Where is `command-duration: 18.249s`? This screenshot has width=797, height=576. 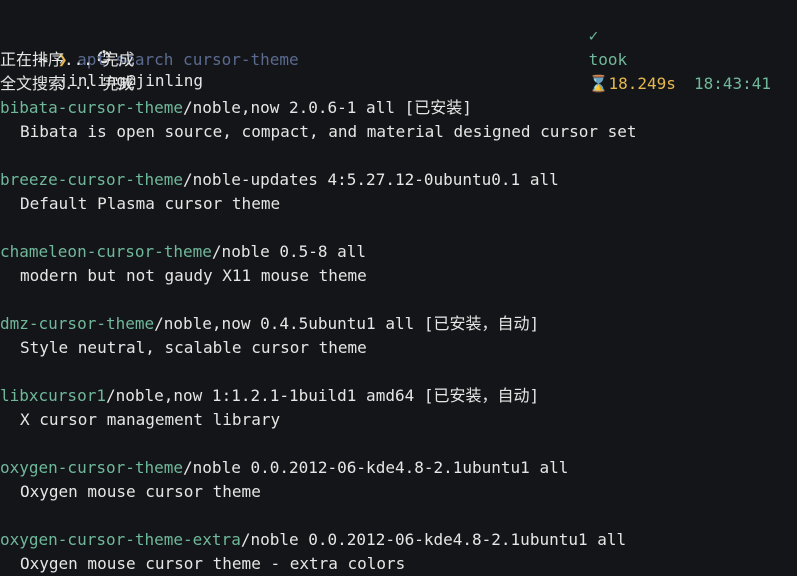
command-duration: 18.249s is located at coordinates (642, 83).